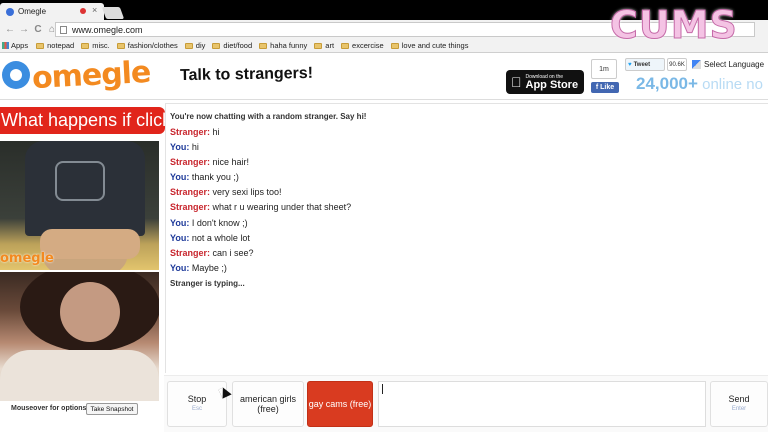  What do you see at coordinates (674, 25) in the screenshot?
I see `cums-watermark-logo: CUMS` at bounding box center [674, 25].